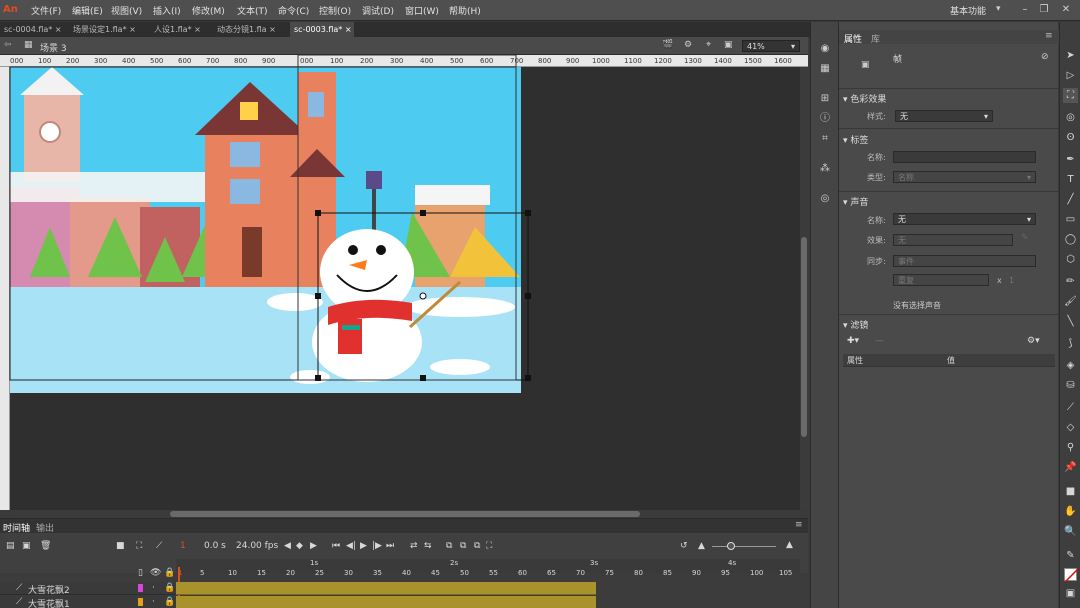 This screenshot has width=1080, height=608. What do you see at coordinates (1070, 511) in the screenshot?
I see `hand-tool-icon: ✋` at bounding box center [1070, 511].